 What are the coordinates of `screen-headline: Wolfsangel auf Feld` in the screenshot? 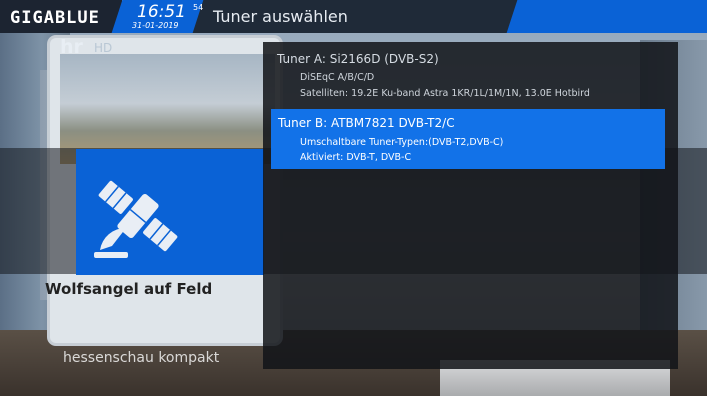 It's located at (129, 289).